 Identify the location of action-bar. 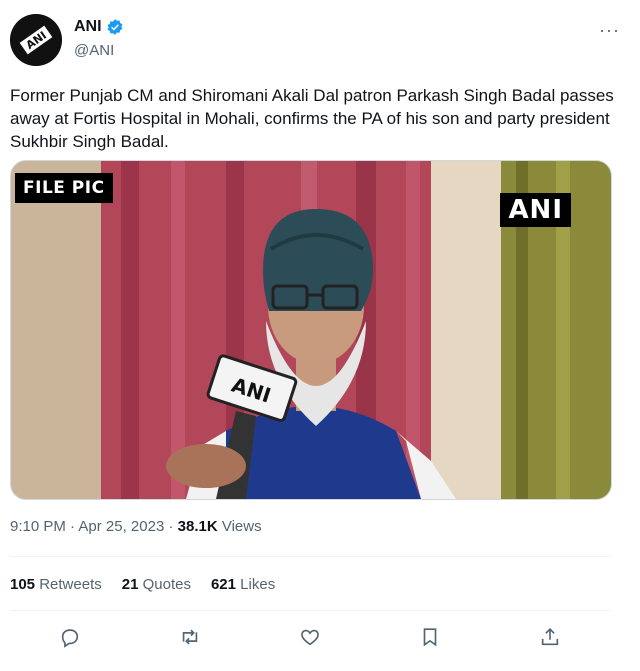
(310, 637).